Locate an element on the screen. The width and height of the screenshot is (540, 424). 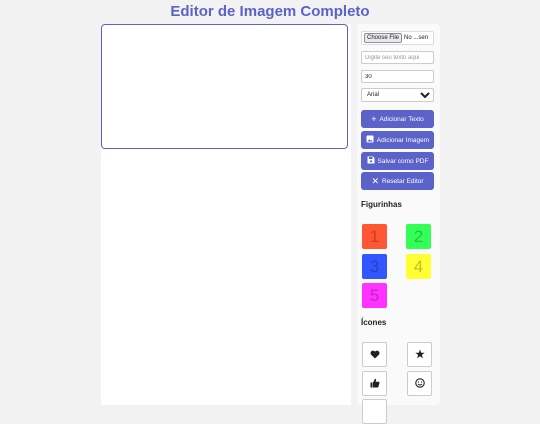
icon-option-star is located at coordinates (419, 354).